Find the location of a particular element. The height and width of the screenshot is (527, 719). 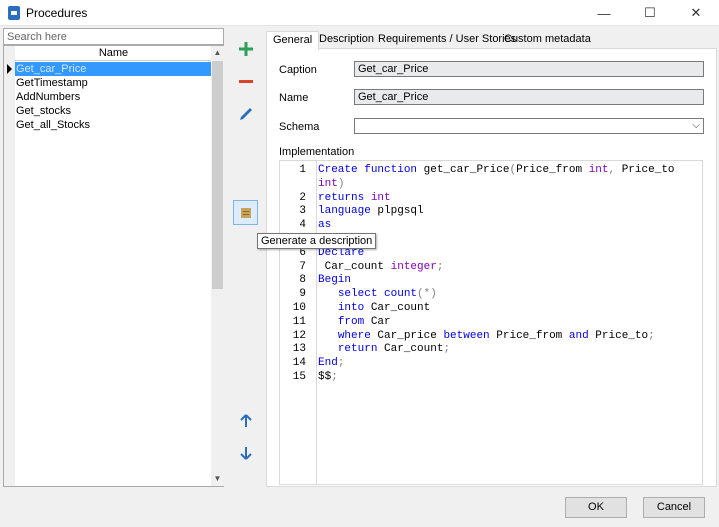

scroll-down-arrow-icon: ▼ is located at coordinates (217, 479).